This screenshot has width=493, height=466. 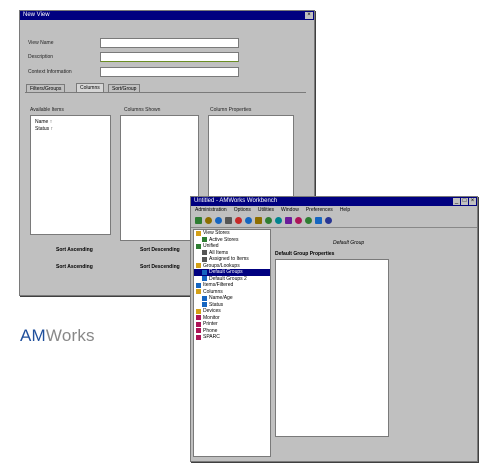 I want to click on content-title: Default Group, so click(x=349, y=243).